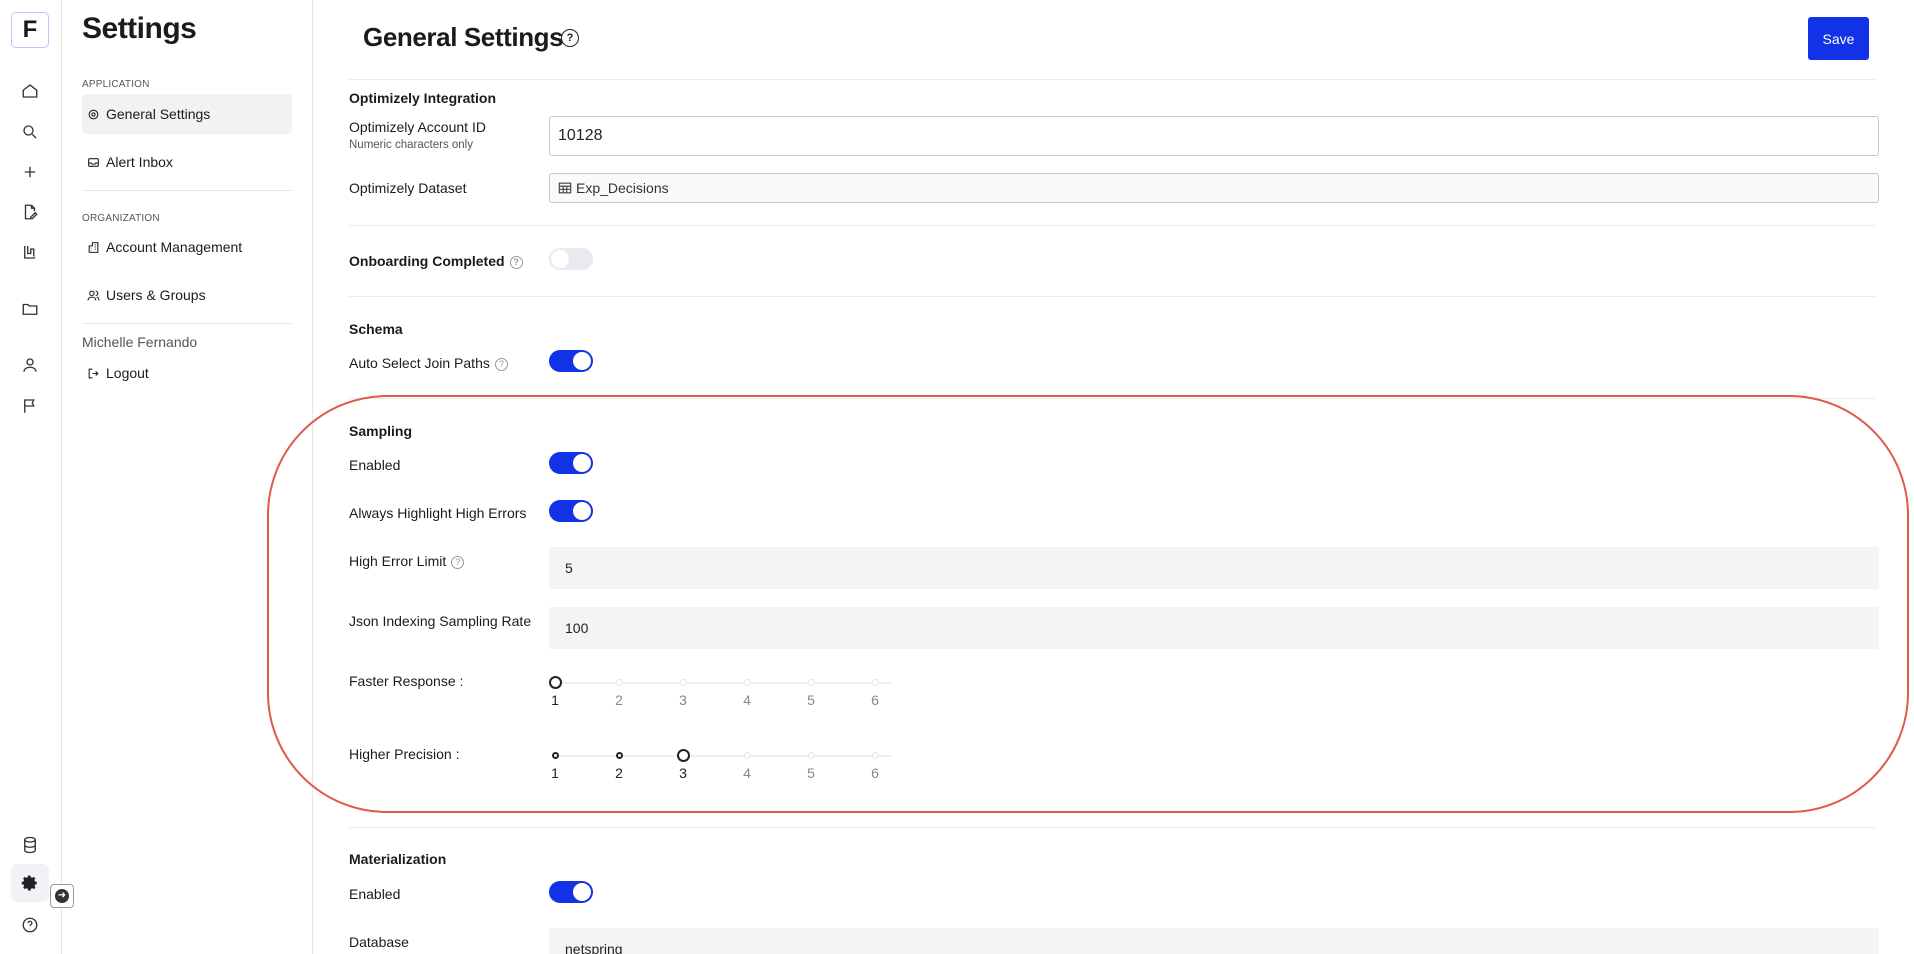  What do you see at coordinates (127, 373) in the screenshot?
I see `logout-label: Logout` at bounding box center [127, 373].